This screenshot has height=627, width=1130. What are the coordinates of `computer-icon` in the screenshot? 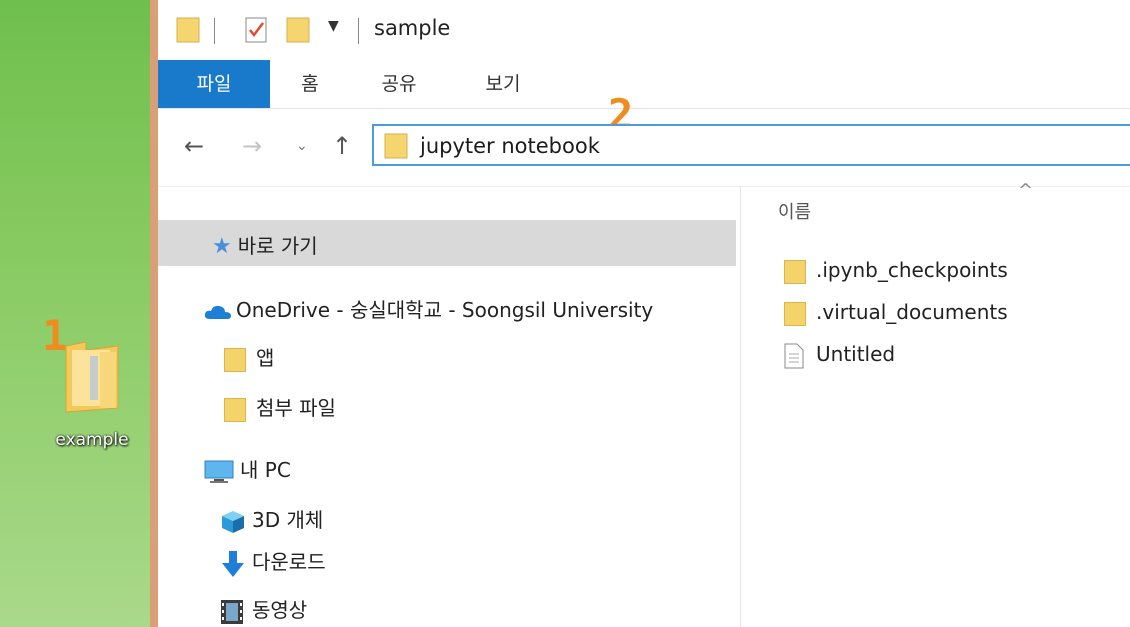 It's located at (219, 471).